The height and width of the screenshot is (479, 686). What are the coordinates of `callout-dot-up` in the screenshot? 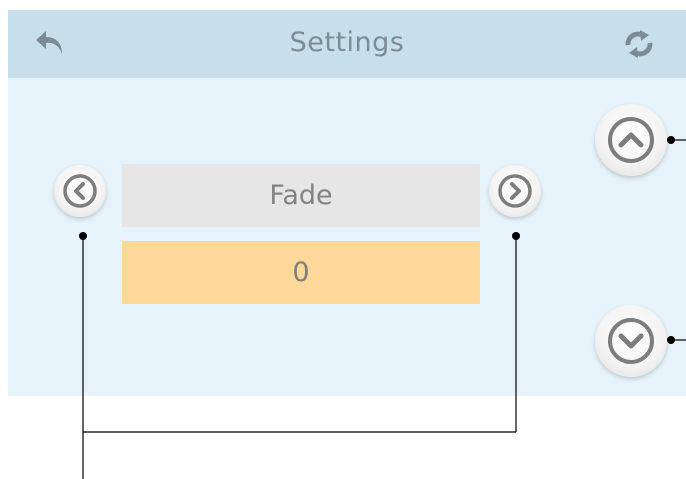 It's located at (671, 140).